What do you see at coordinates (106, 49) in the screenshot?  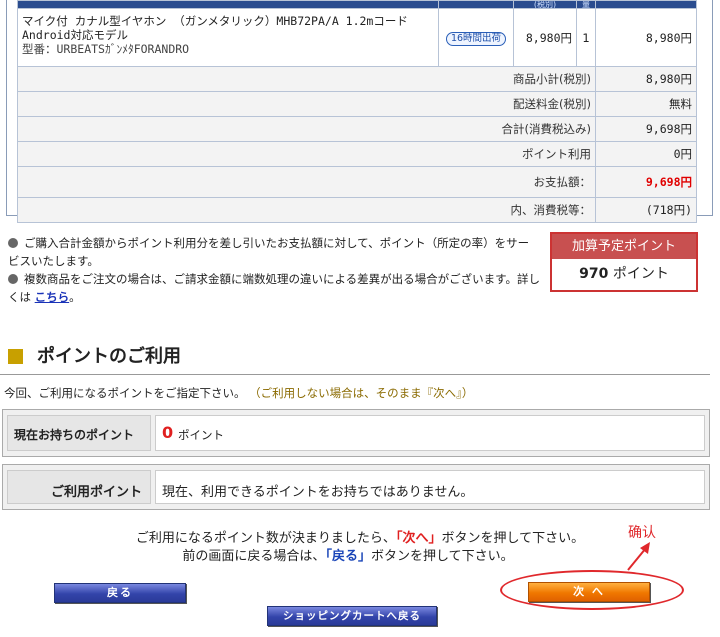 I see `product-model: 型番：URBEATSｶﾞﾝﾒﾀFORANDRO` at bounding box center [106, 49].